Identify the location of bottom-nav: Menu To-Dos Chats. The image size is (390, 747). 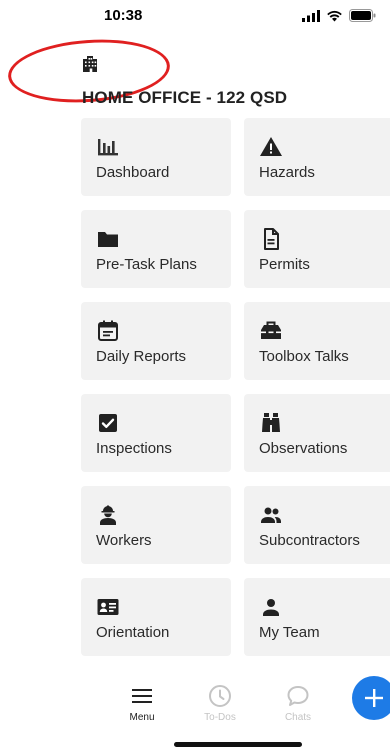
(195, 709).